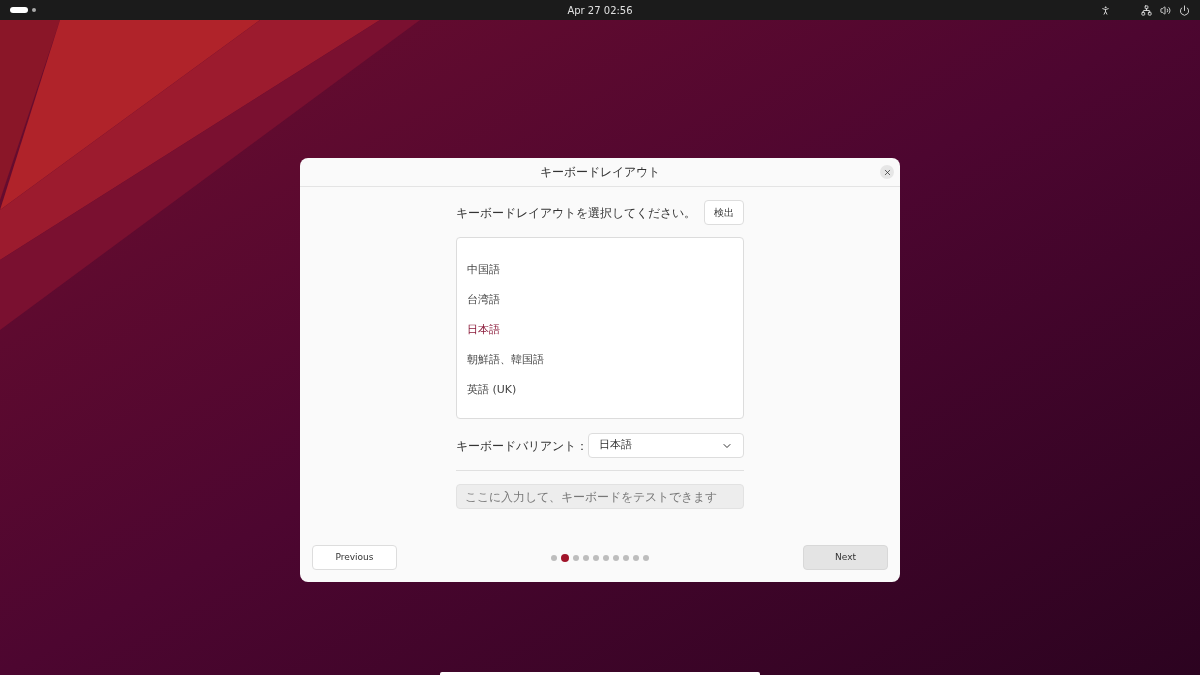 This screenshot has height=675, width=1200. I want to click on detect-button: 検出, so click(724, 212).